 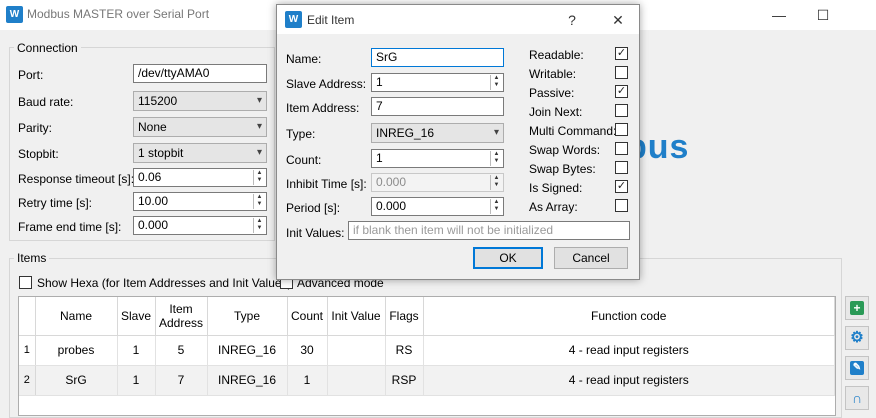 I want to click on port-input: /dev/ttyAMA0, so click(x=200, y=73).